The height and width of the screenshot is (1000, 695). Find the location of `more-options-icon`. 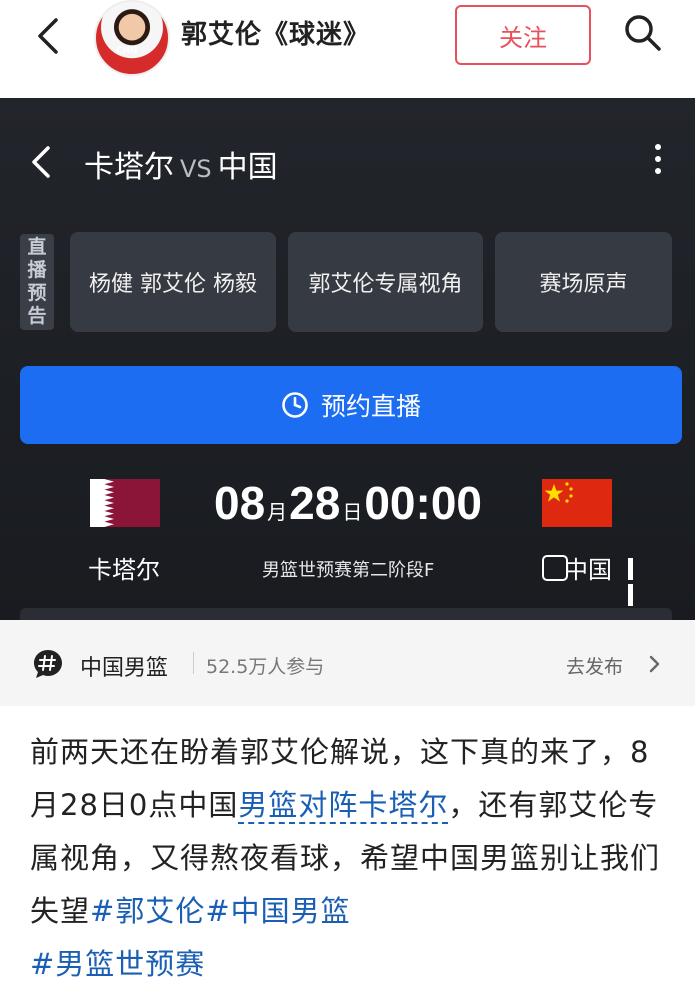

more-options-icon is located at coordinates (658, 160).